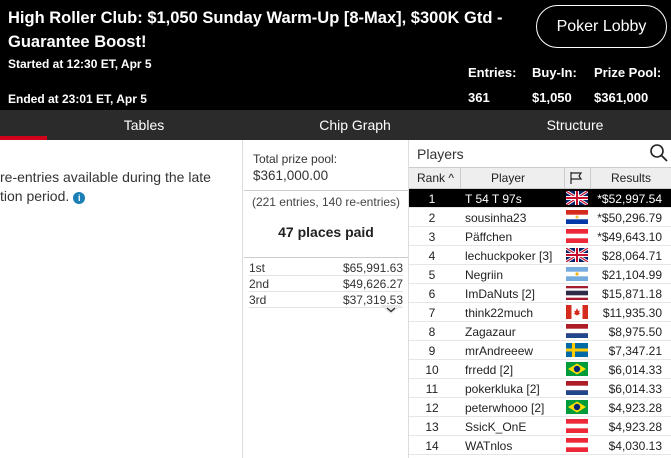 This screenshot has width=671, height=458. I want to click on player-name: WATnlos, so click(489, 446).